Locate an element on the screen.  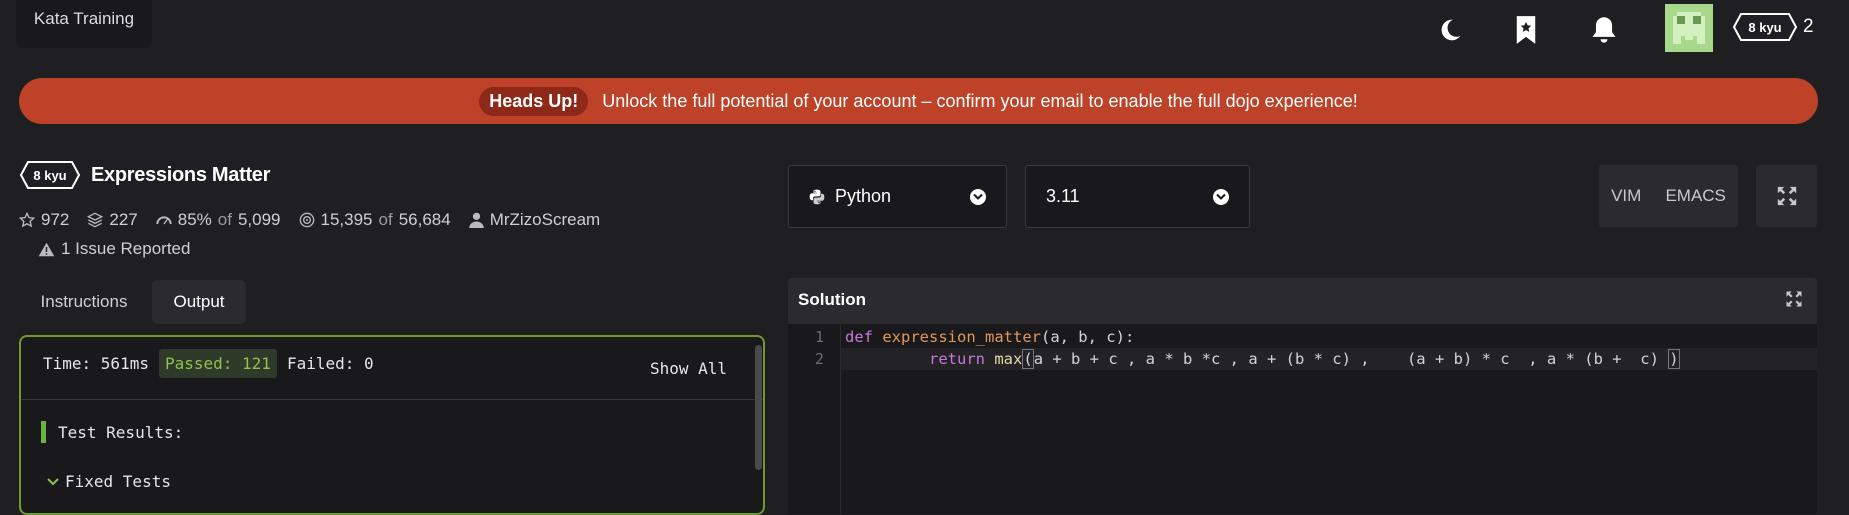
heads-up-pill: Heads Up! is located at coordinates (534, 101).